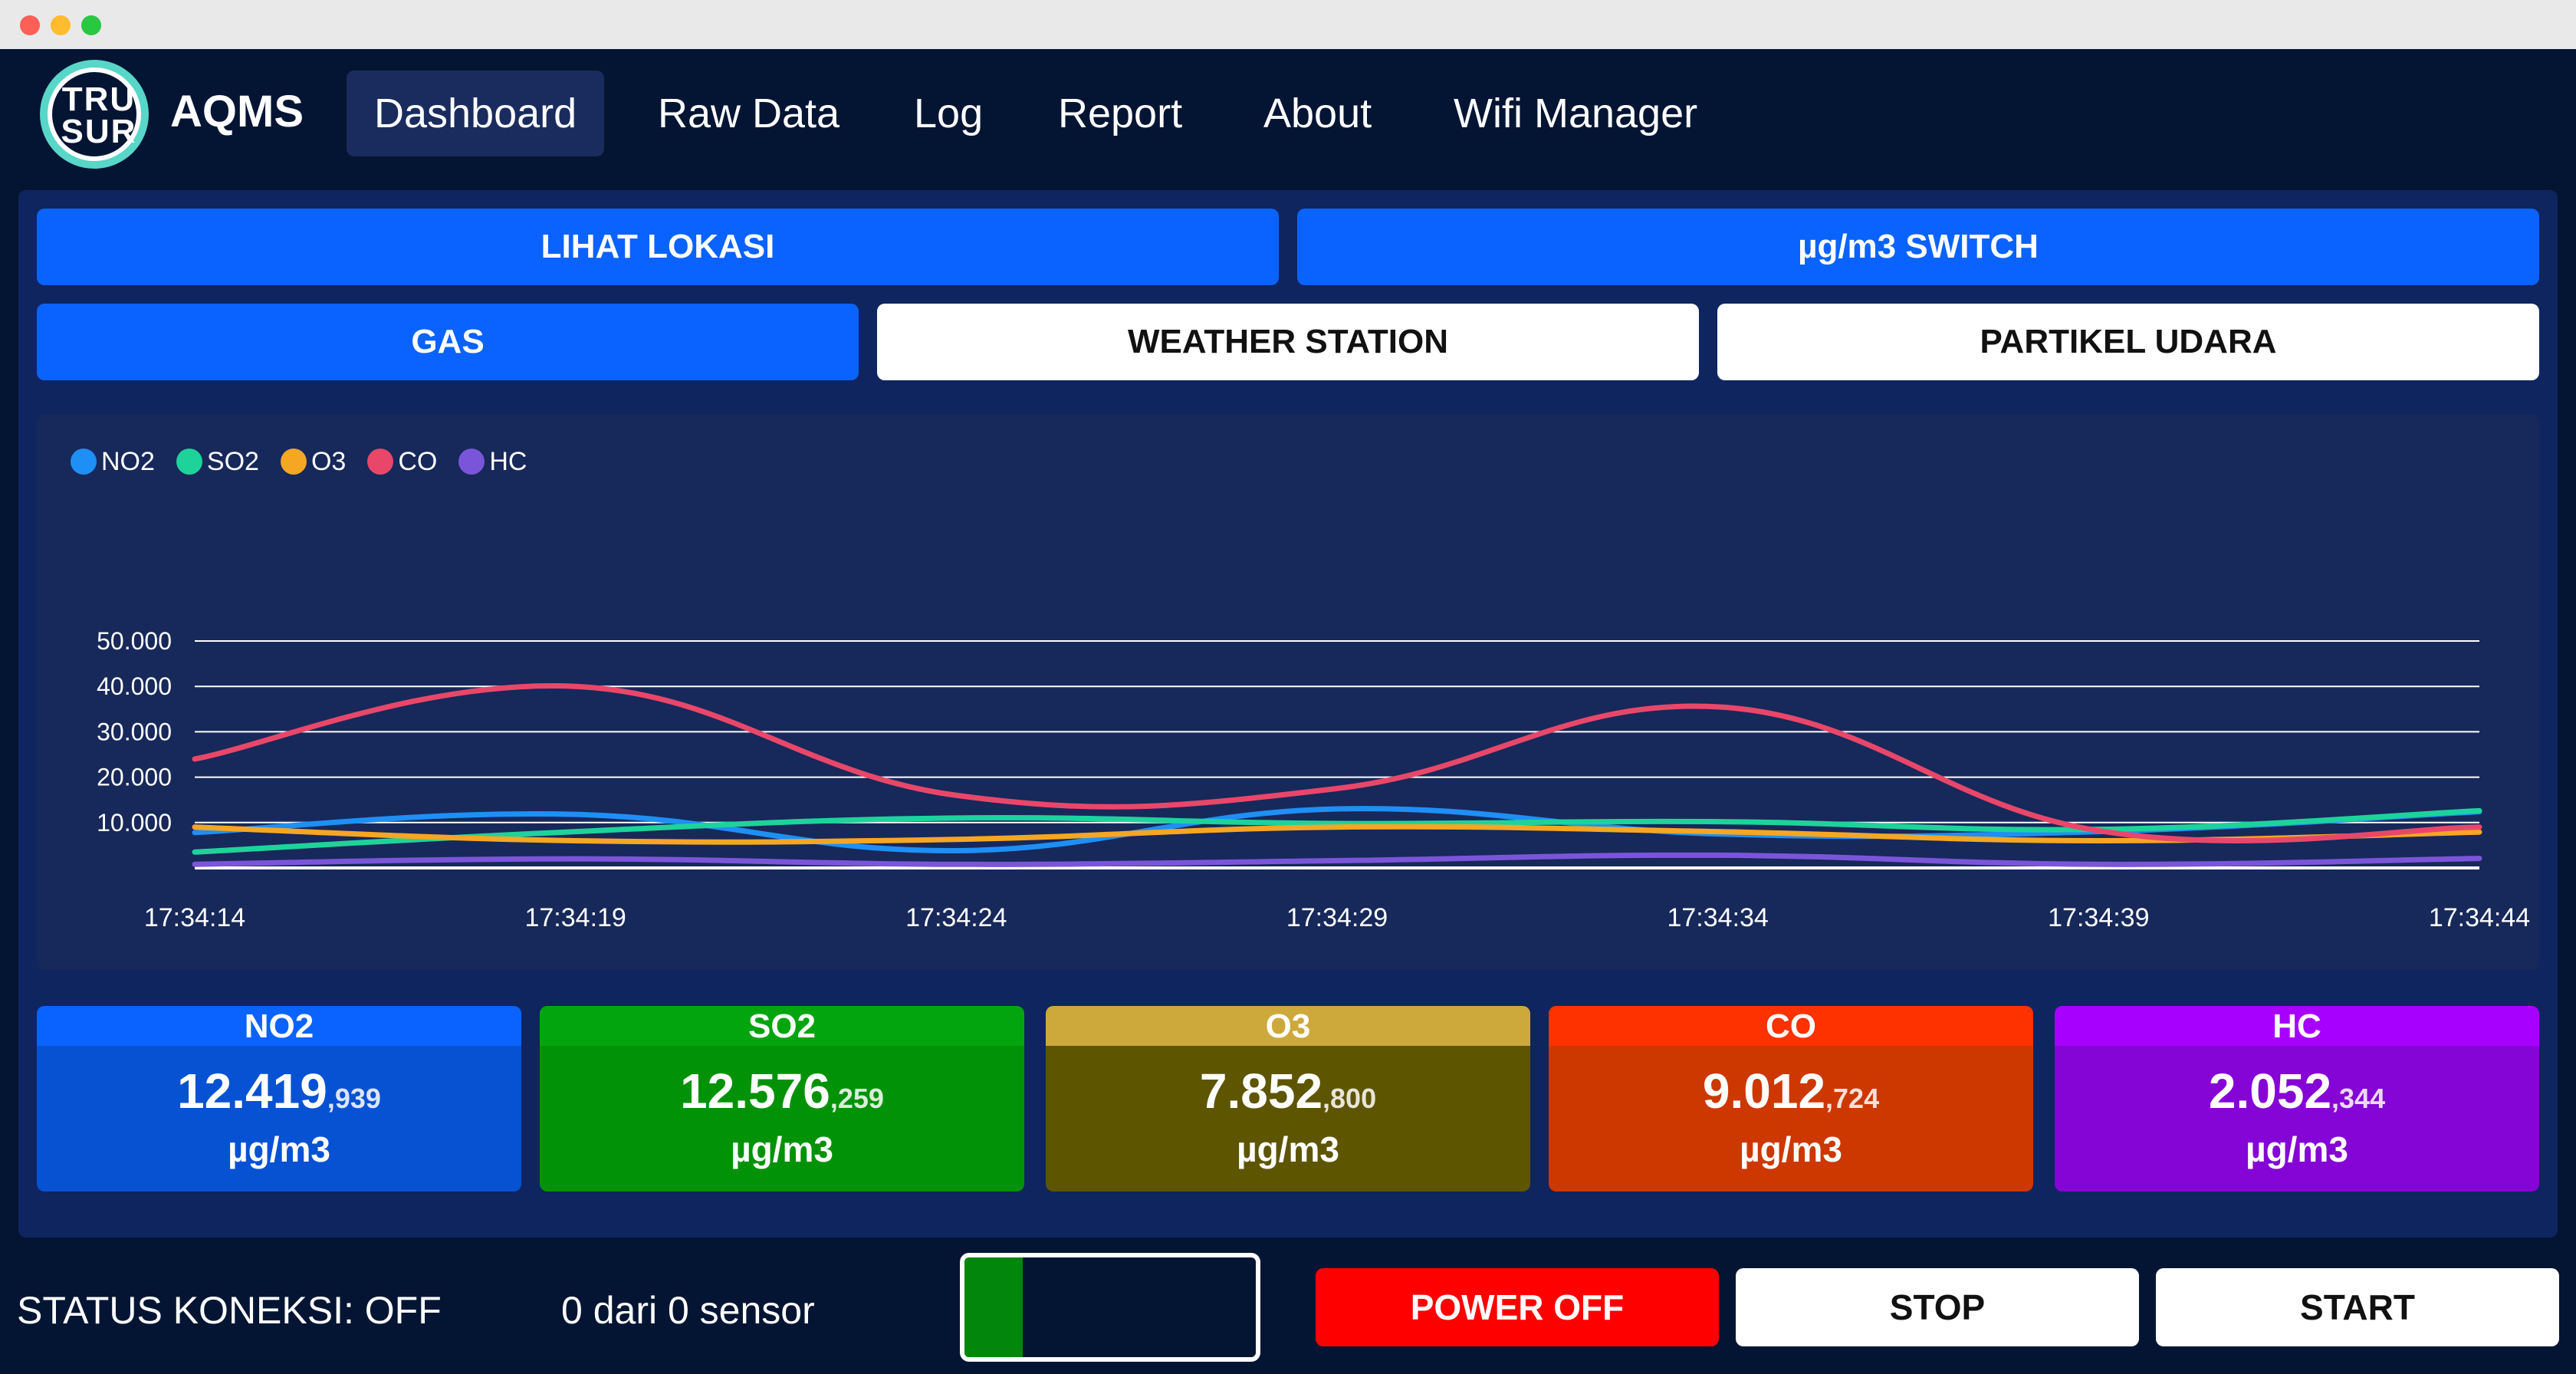 The width and height of the screenshot is (2576, 1374). Describe the element at coordinates (2128, 342) in the screenshot. I see `tab-partikel-udara: PARTIKEL UDARA` at that location.